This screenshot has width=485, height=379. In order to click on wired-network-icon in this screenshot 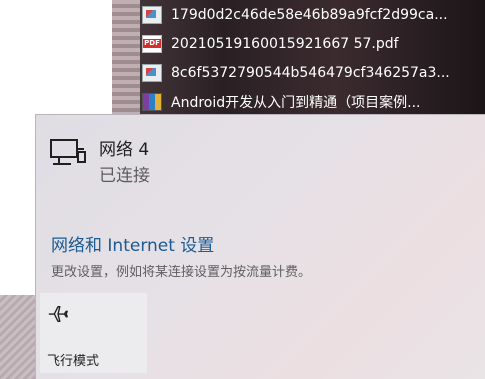, I will do `click(68, 152)`.